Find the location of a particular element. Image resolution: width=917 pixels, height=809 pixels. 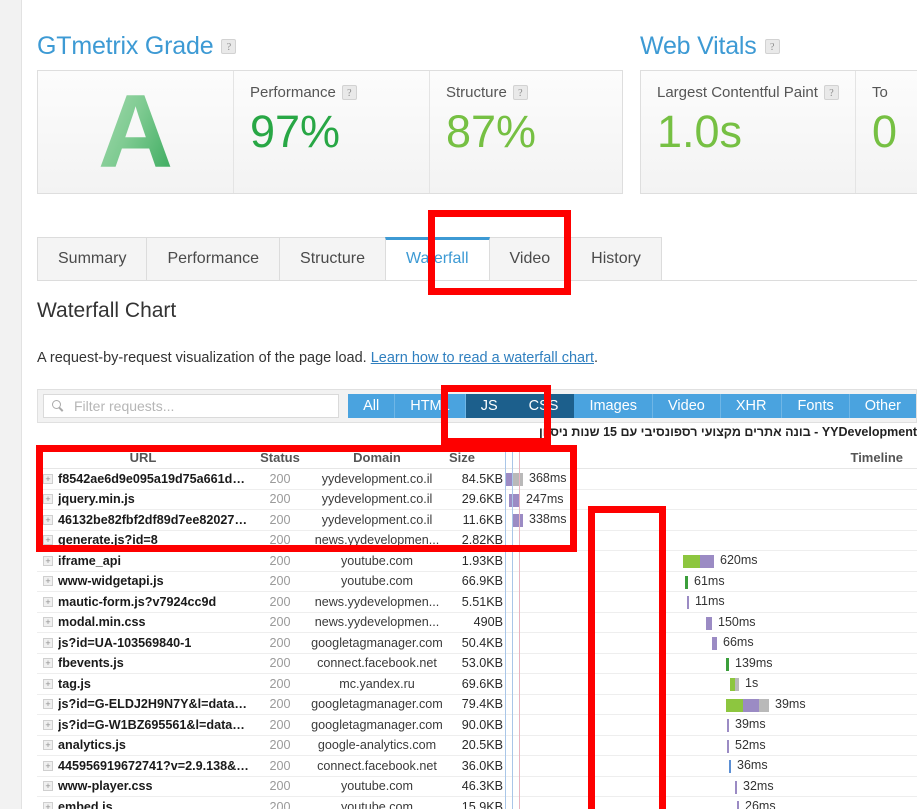

header-size: Size is located at coordinates (473, 457).